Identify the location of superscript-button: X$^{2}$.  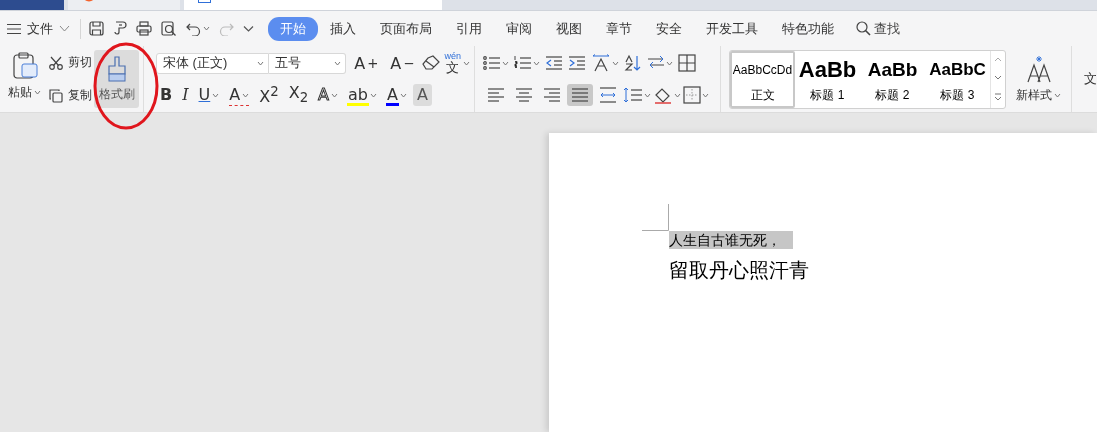
(269, 95).